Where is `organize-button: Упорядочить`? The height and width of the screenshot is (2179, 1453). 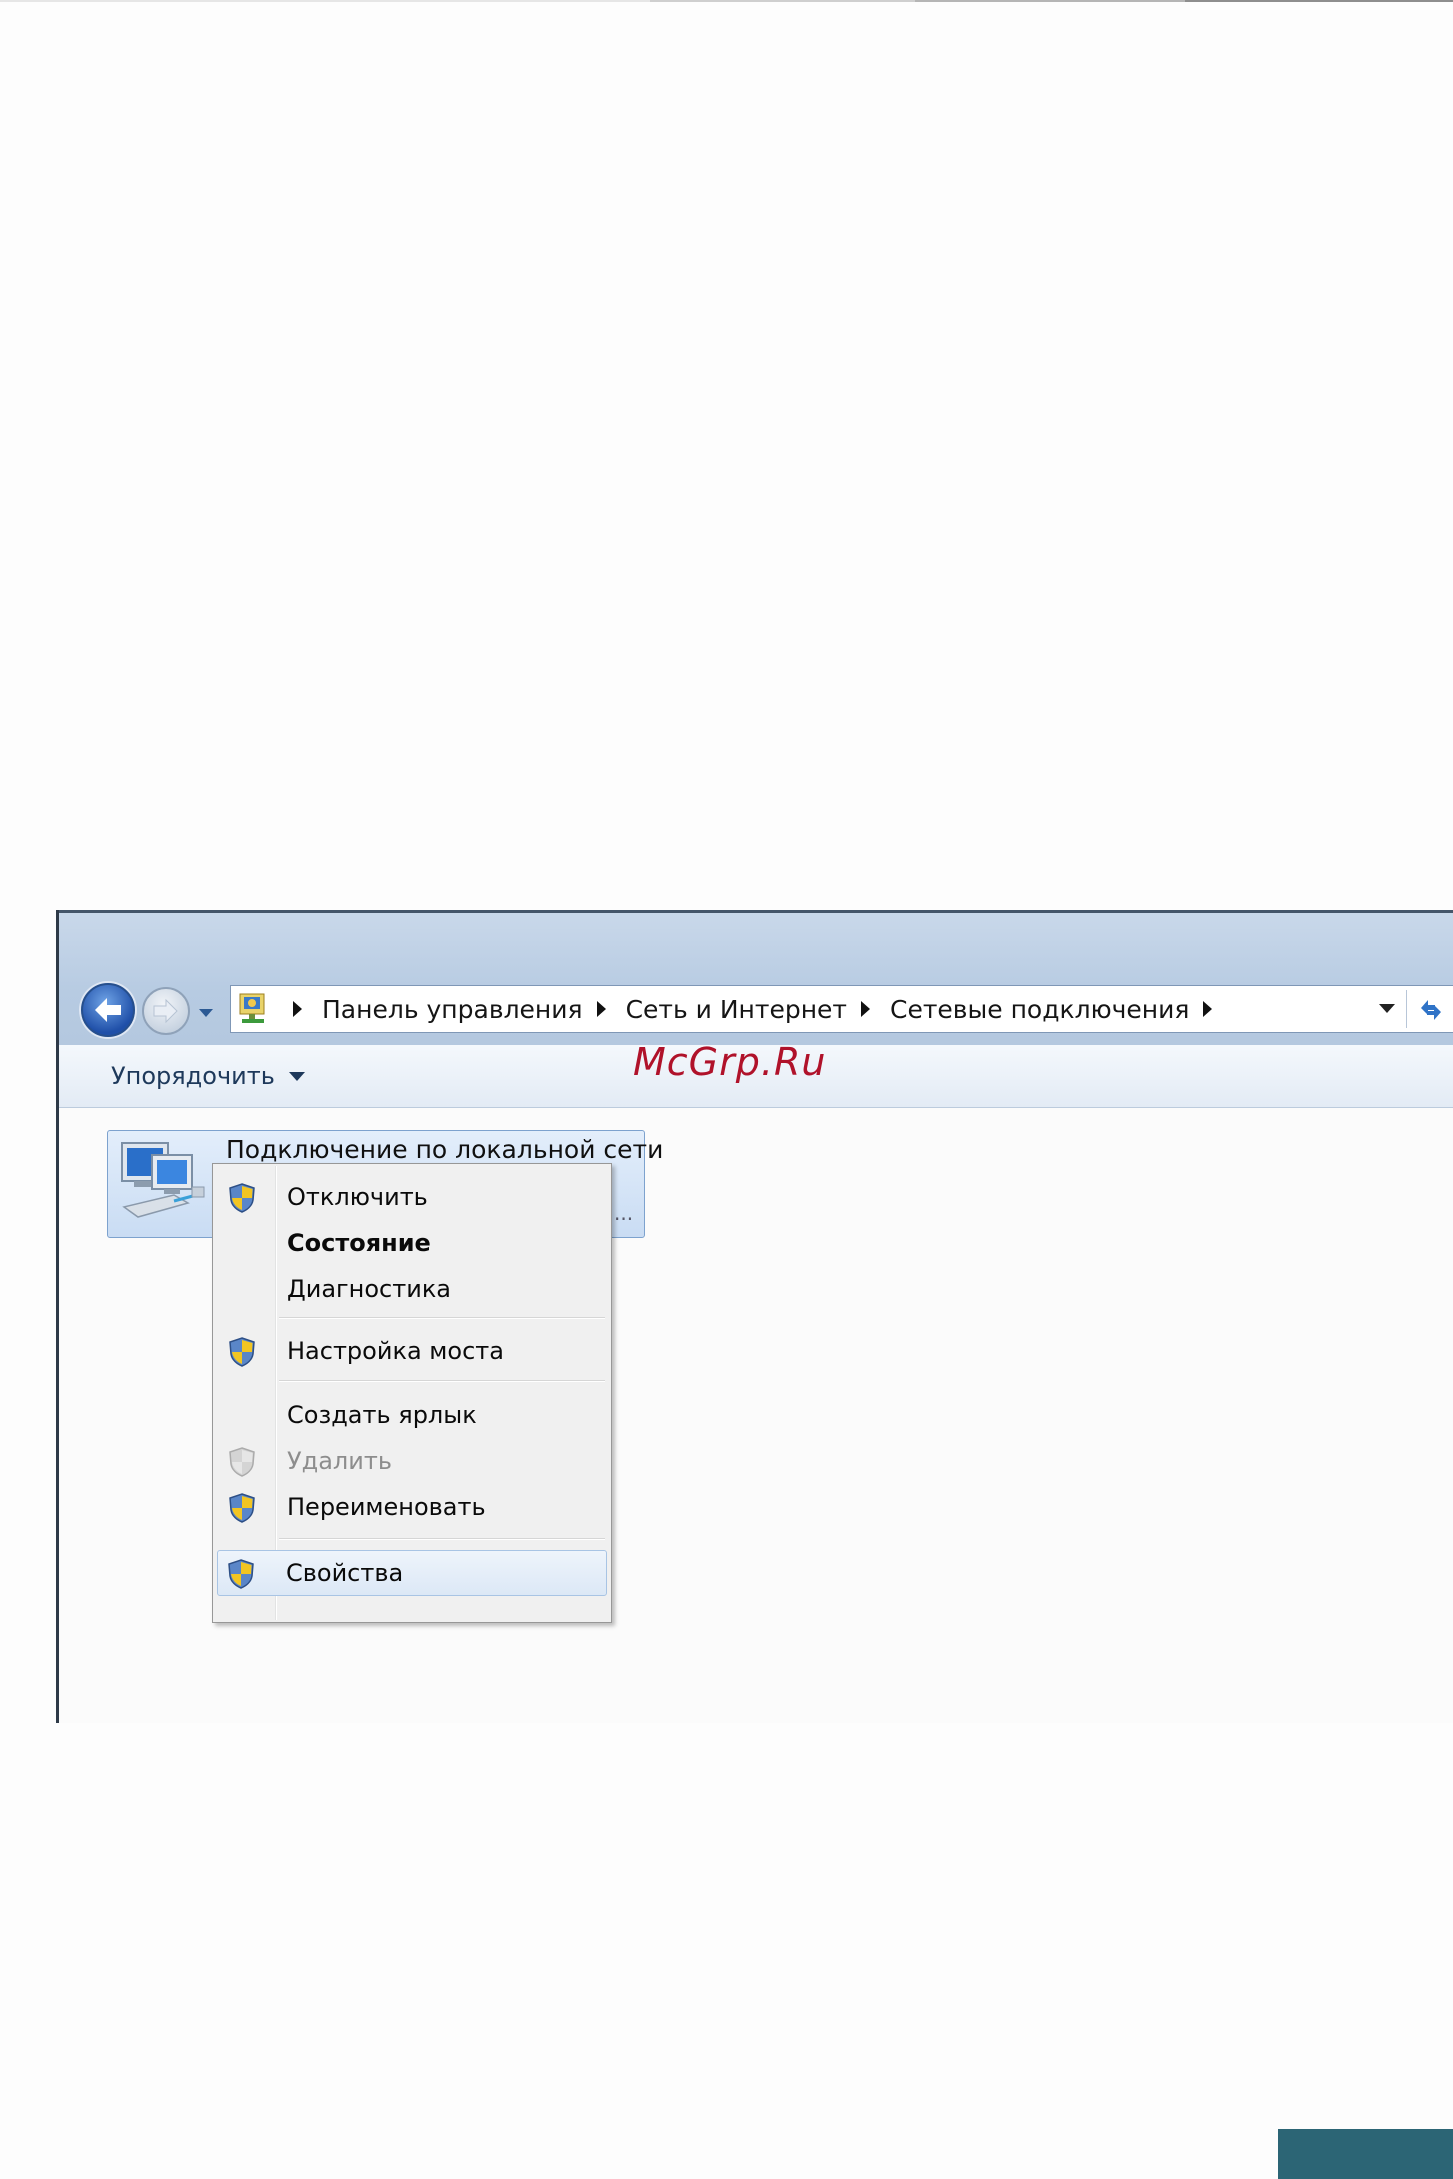 organize-button: Упорядочить is located at coordinates (208, 1076).